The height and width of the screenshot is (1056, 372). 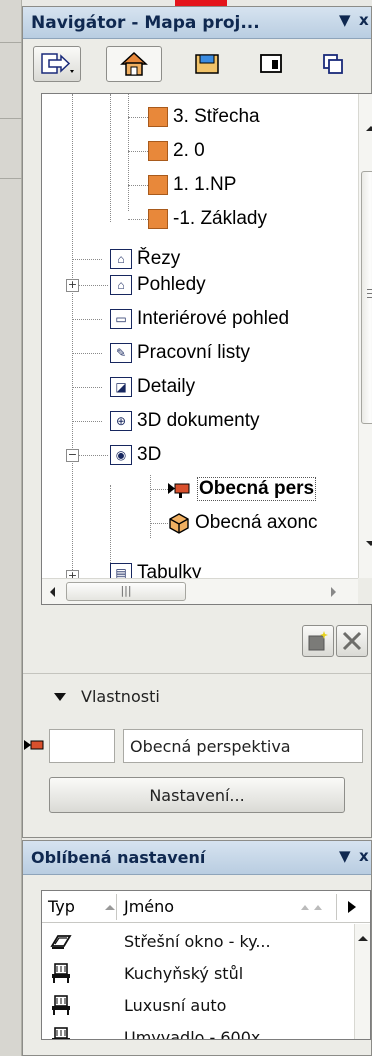 I want to click on view-name-value: Obecná perspektiva, so click(x=210, y=746).